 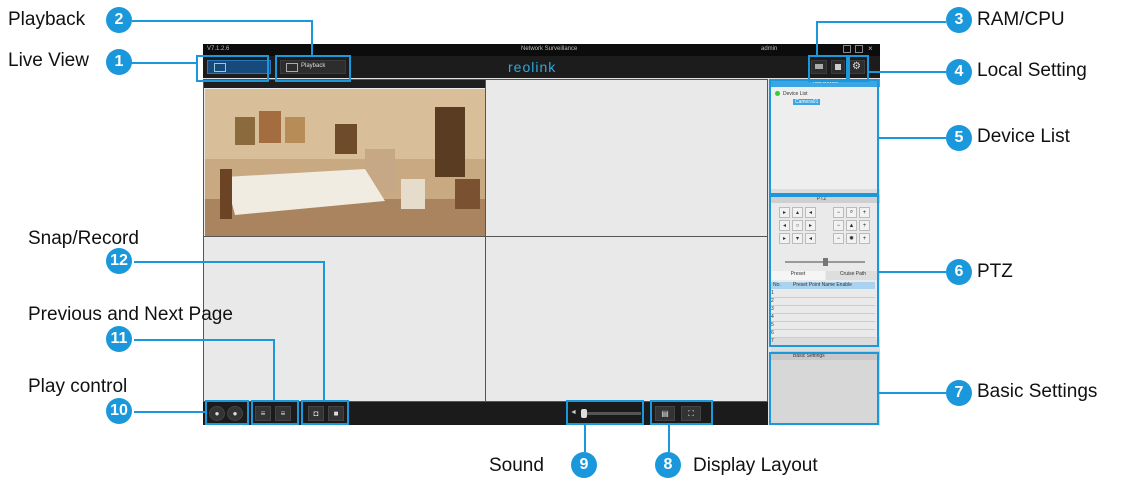 I want to click on version-label: V7.1.2.6, so click(x=218, y=49).